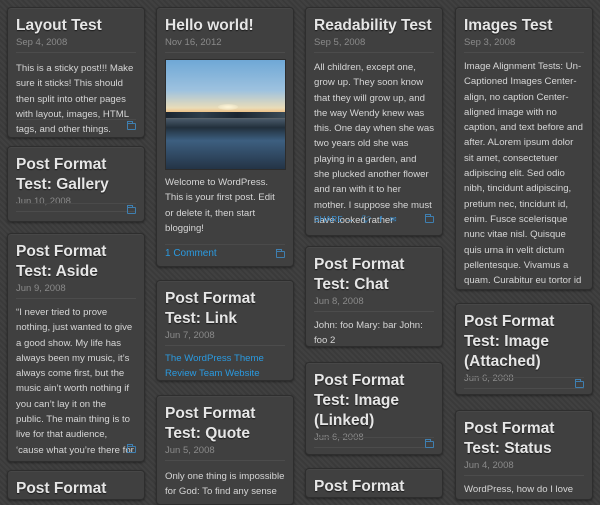 This screenshot has width=600, height=505. Describe the element at coordinates (225, 424) in the screenshot. I see `post-title: Post Format Test: Quote` at that location.